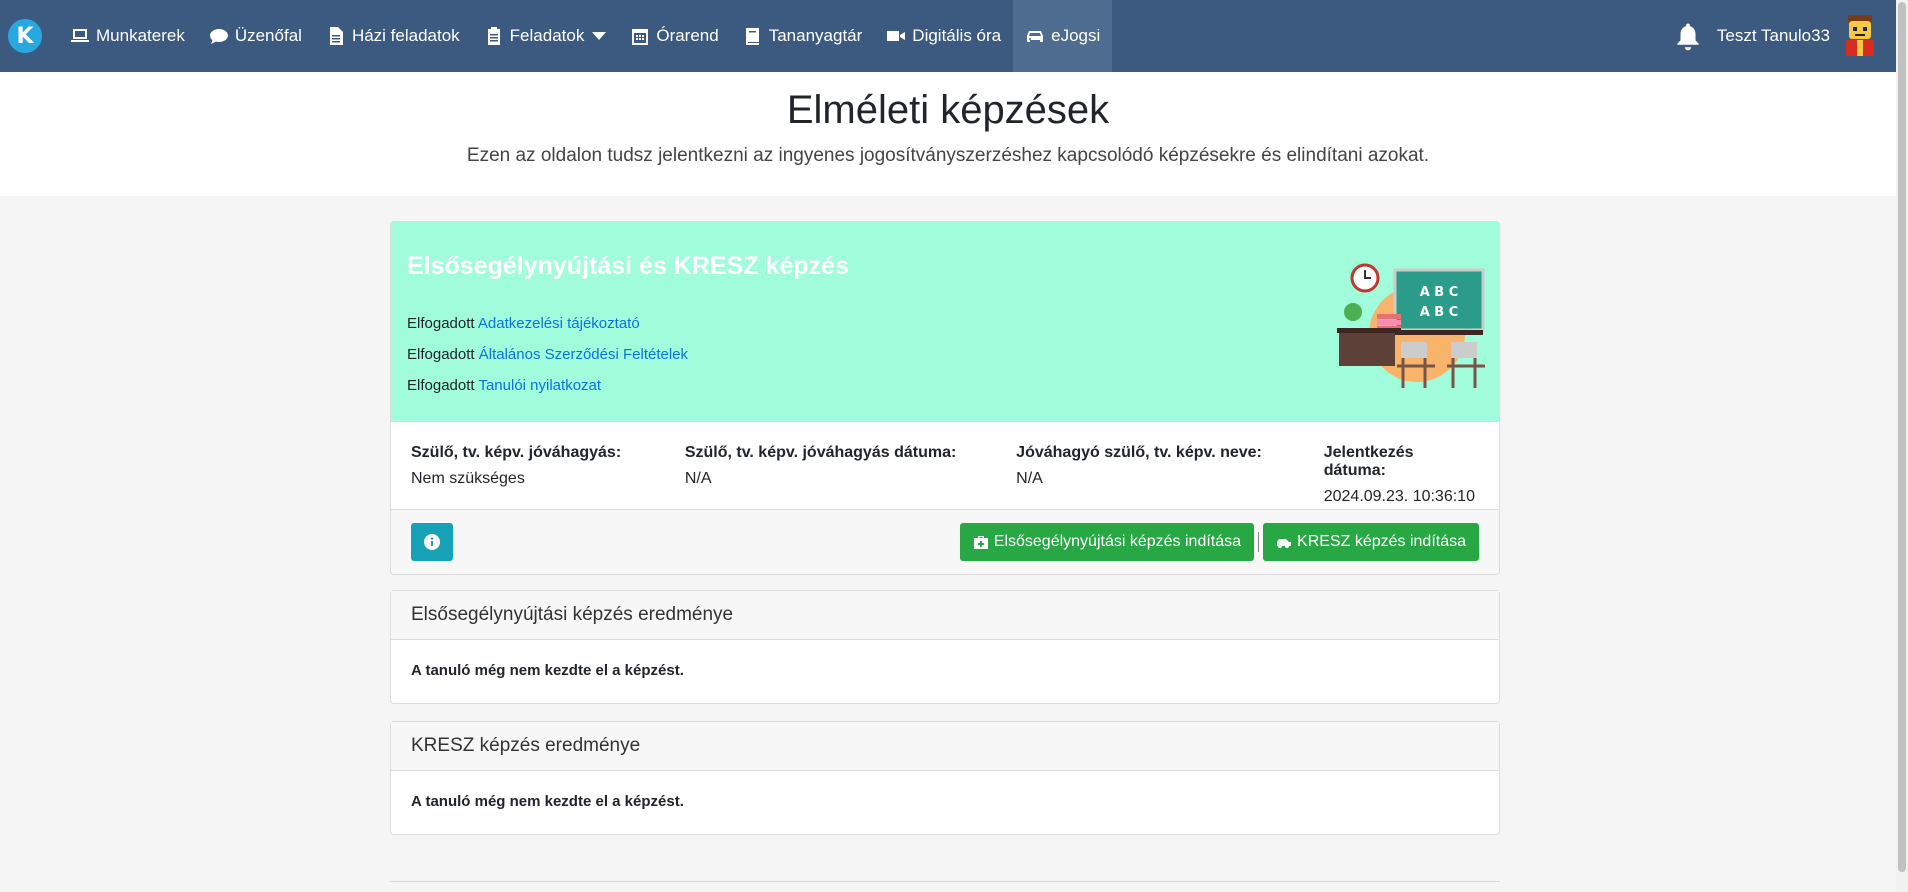 The height and width of the screenshot is (892, 1908). Describe the element at coordinates (1259, 542) in the screenshot. I see `button-separator` at that location.